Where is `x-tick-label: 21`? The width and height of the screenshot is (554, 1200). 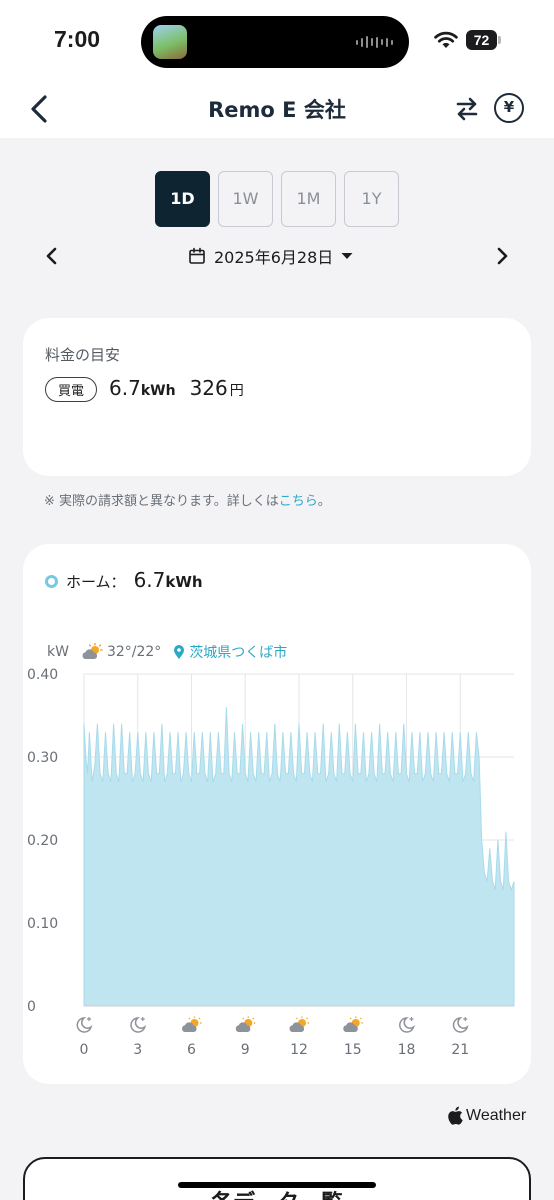
x-tick-label: 21 is located at coordinates (460, 1050).